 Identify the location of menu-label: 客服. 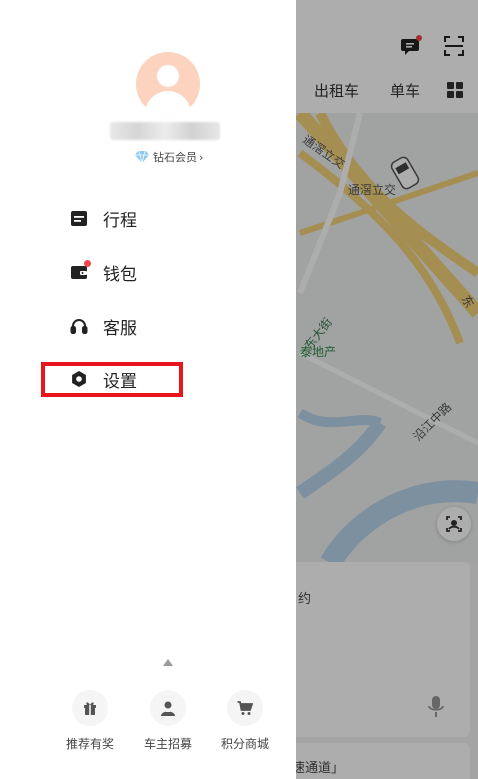
(120, 328).